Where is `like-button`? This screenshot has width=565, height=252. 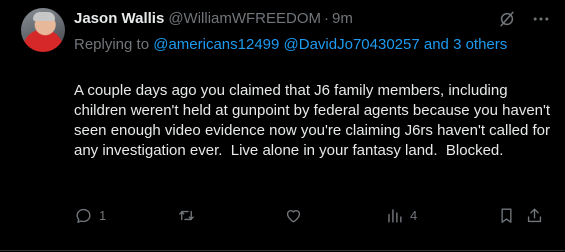 like-button is located at coordinates (296, 215).